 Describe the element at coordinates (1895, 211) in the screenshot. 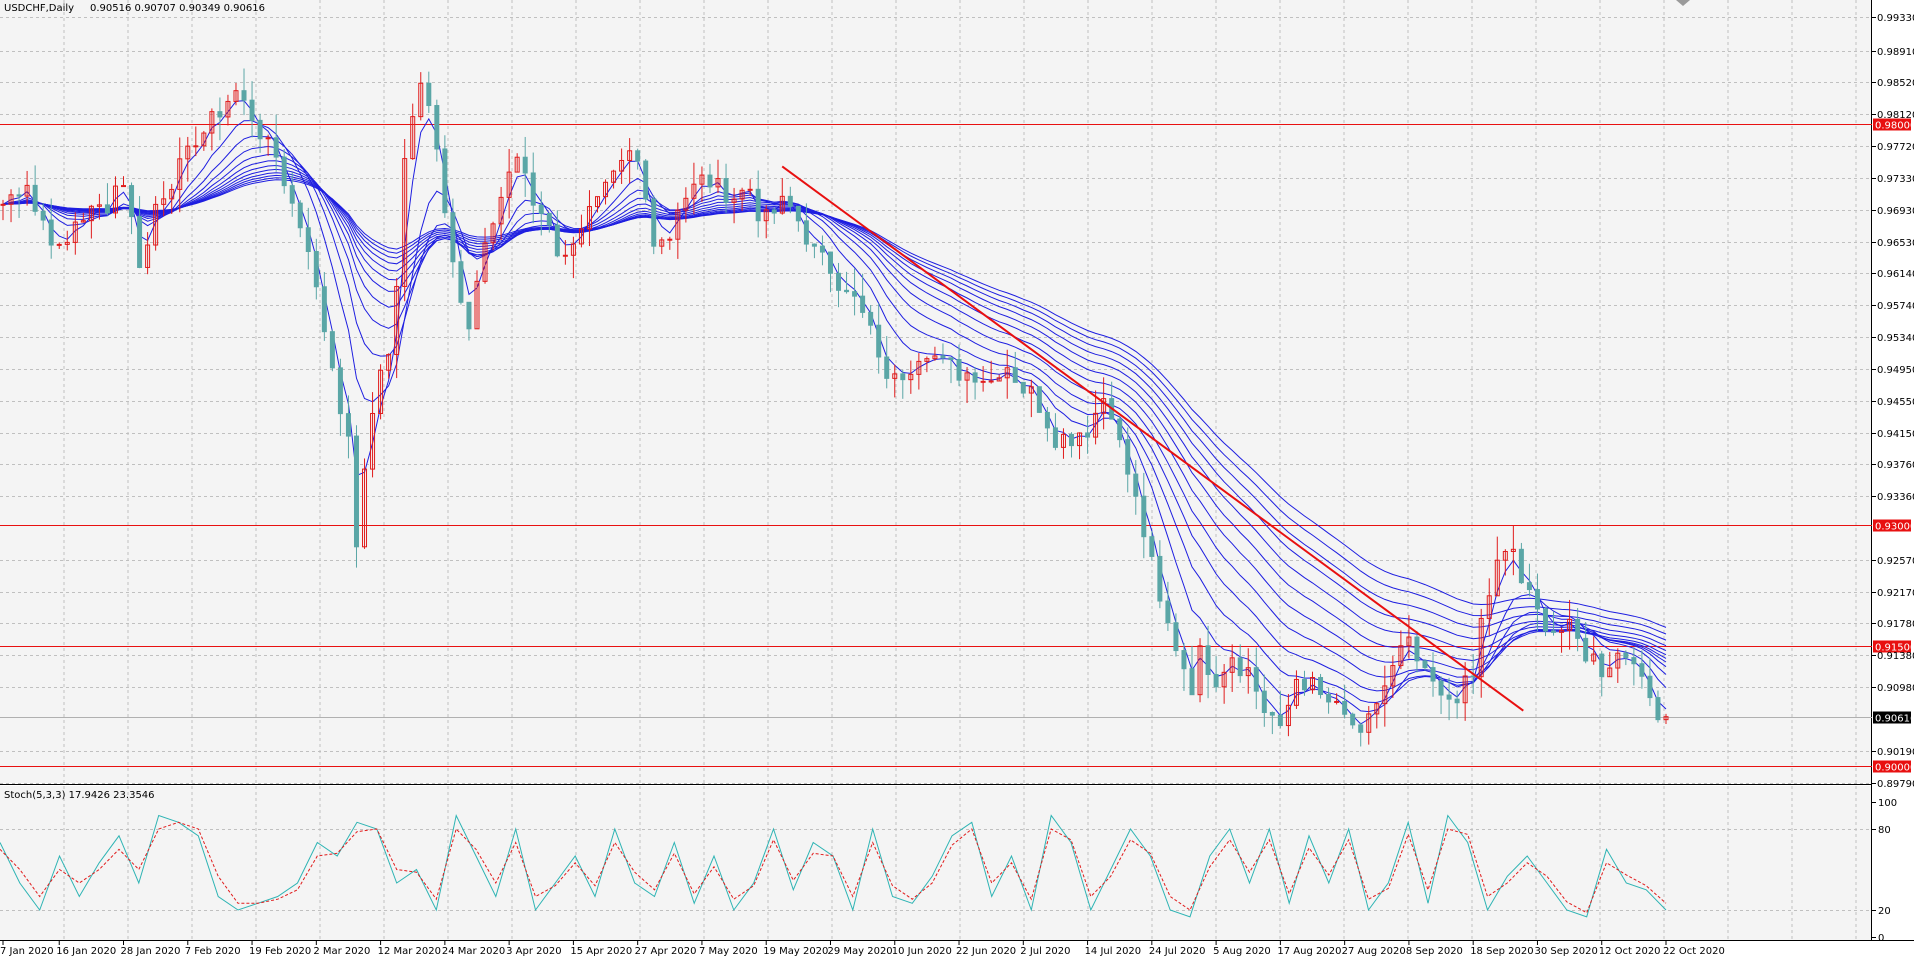

I see `price-tick-label: 0.96930` at that location.